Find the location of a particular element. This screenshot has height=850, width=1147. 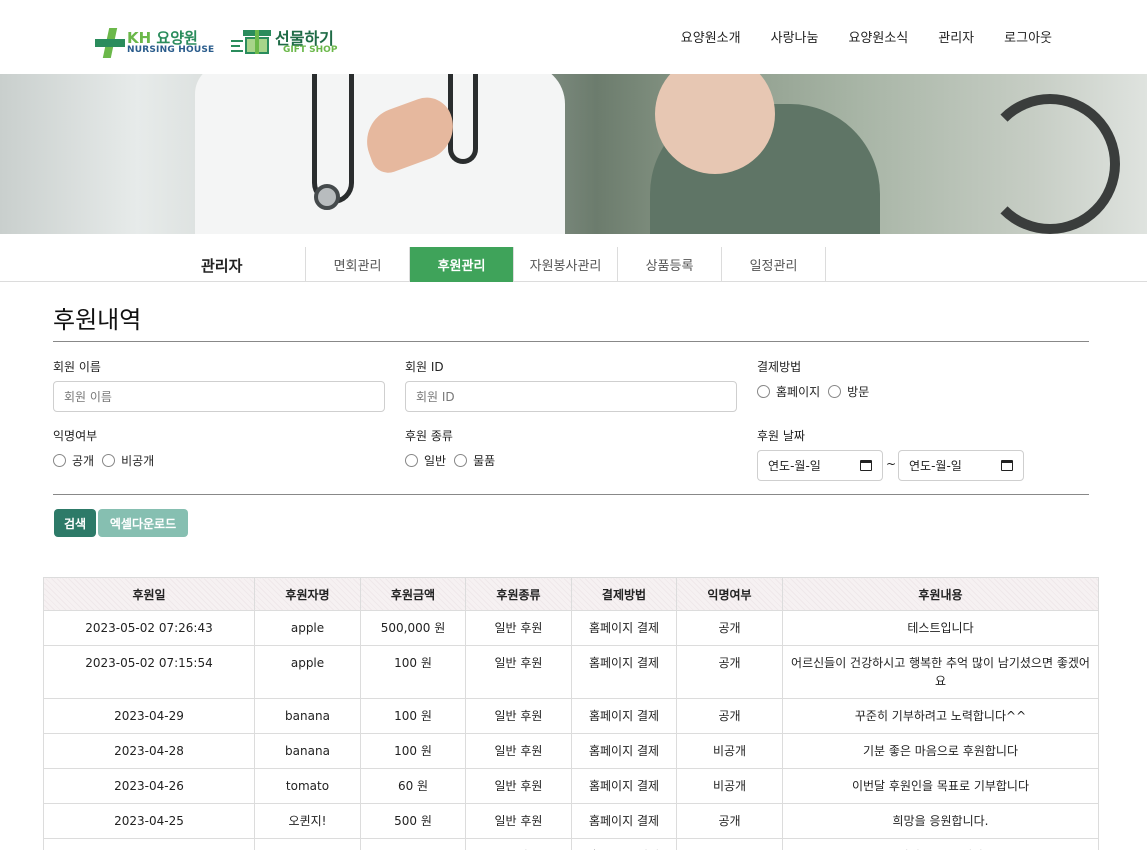

payment-method-radios: 홈페이지 방문 is located at coordinates (817, 391).